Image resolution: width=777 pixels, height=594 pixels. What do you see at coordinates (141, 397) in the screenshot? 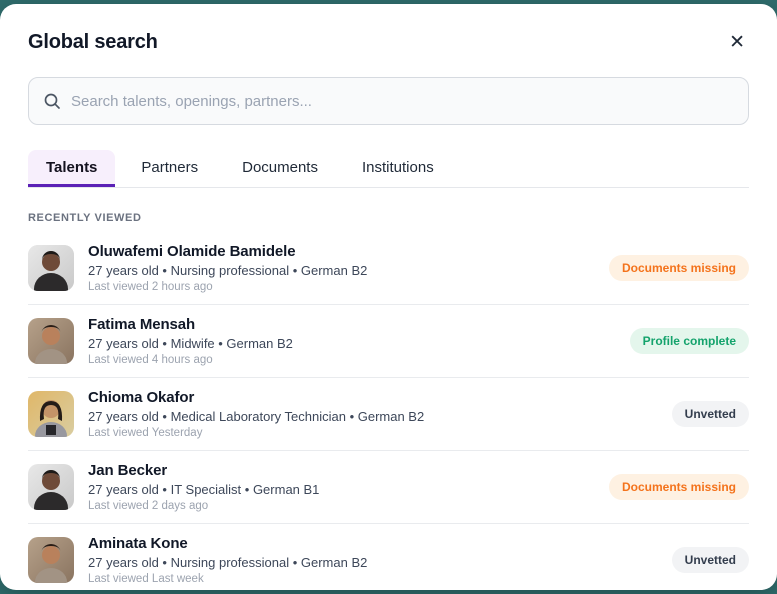
I see `talent-name: Chioma Okafor` at bounding box center [141, 397].